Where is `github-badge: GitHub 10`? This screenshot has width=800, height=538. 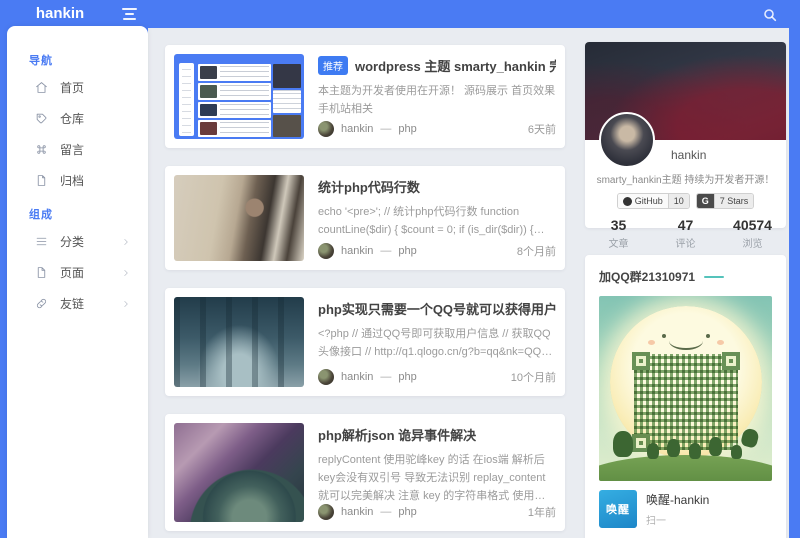 github-badge: GitHub 10 is located at coordinates (653, 201).